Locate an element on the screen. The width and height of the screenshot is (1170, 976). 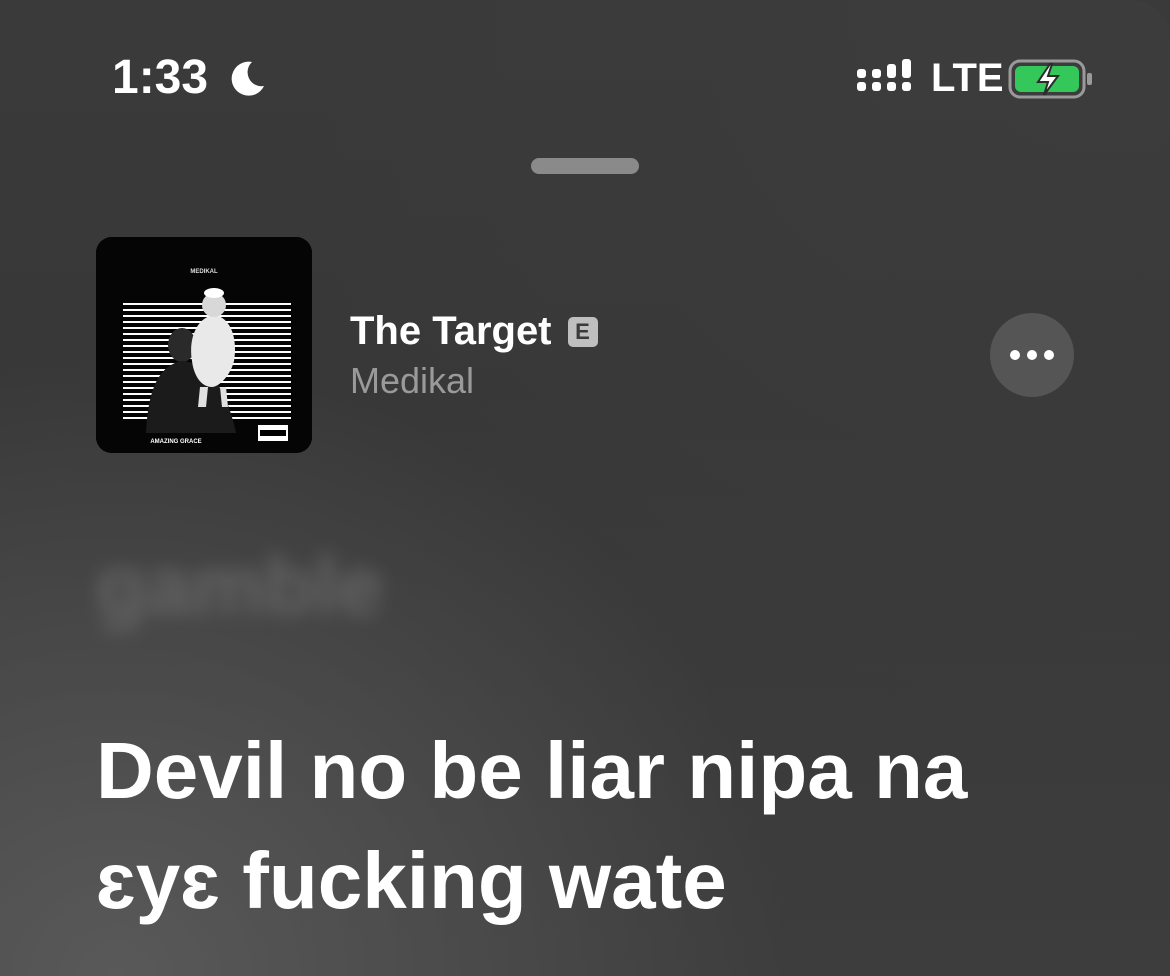
status-time: 1:33 is located at coordinates (160, 77).